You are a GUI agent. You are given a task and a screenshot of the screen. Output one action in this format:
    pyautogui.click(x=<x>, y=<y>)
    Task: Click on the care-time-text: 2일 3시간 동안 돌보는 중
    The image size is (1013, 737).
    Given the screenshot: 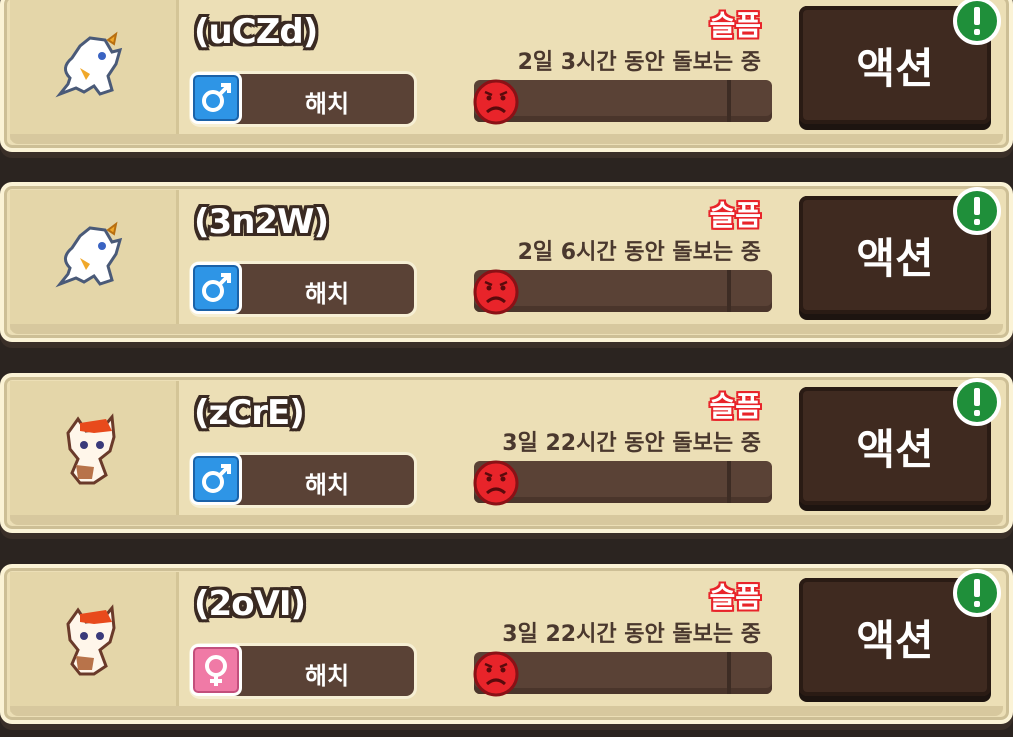 What is the action you would take?
    pyautogui.click(x=639, y=62)
    